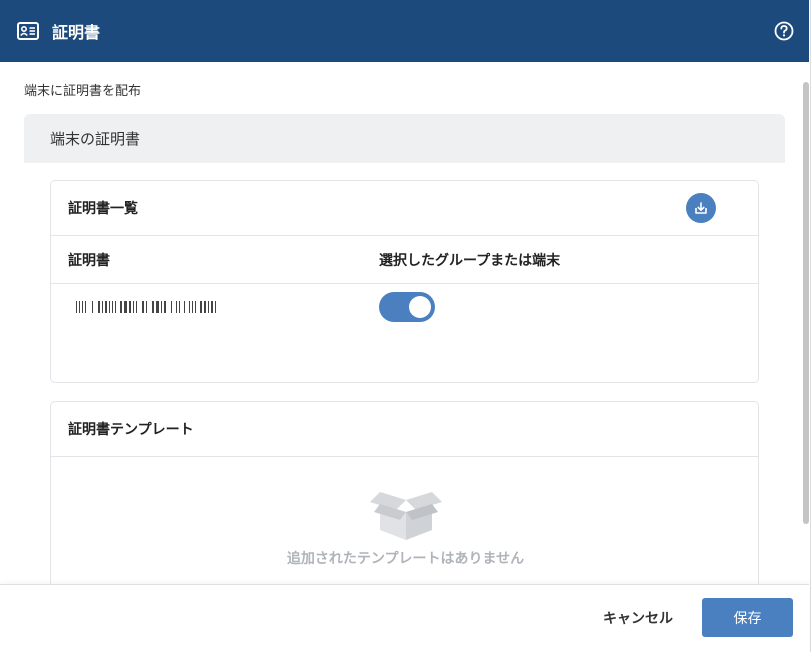 The width and height of the screenshot is (811, 652). What do you see at coordinates (470, 260) in the screenshot?
I see `column-header-assigned: 選択したグループまたは端末` at bounding box center [470, 260].